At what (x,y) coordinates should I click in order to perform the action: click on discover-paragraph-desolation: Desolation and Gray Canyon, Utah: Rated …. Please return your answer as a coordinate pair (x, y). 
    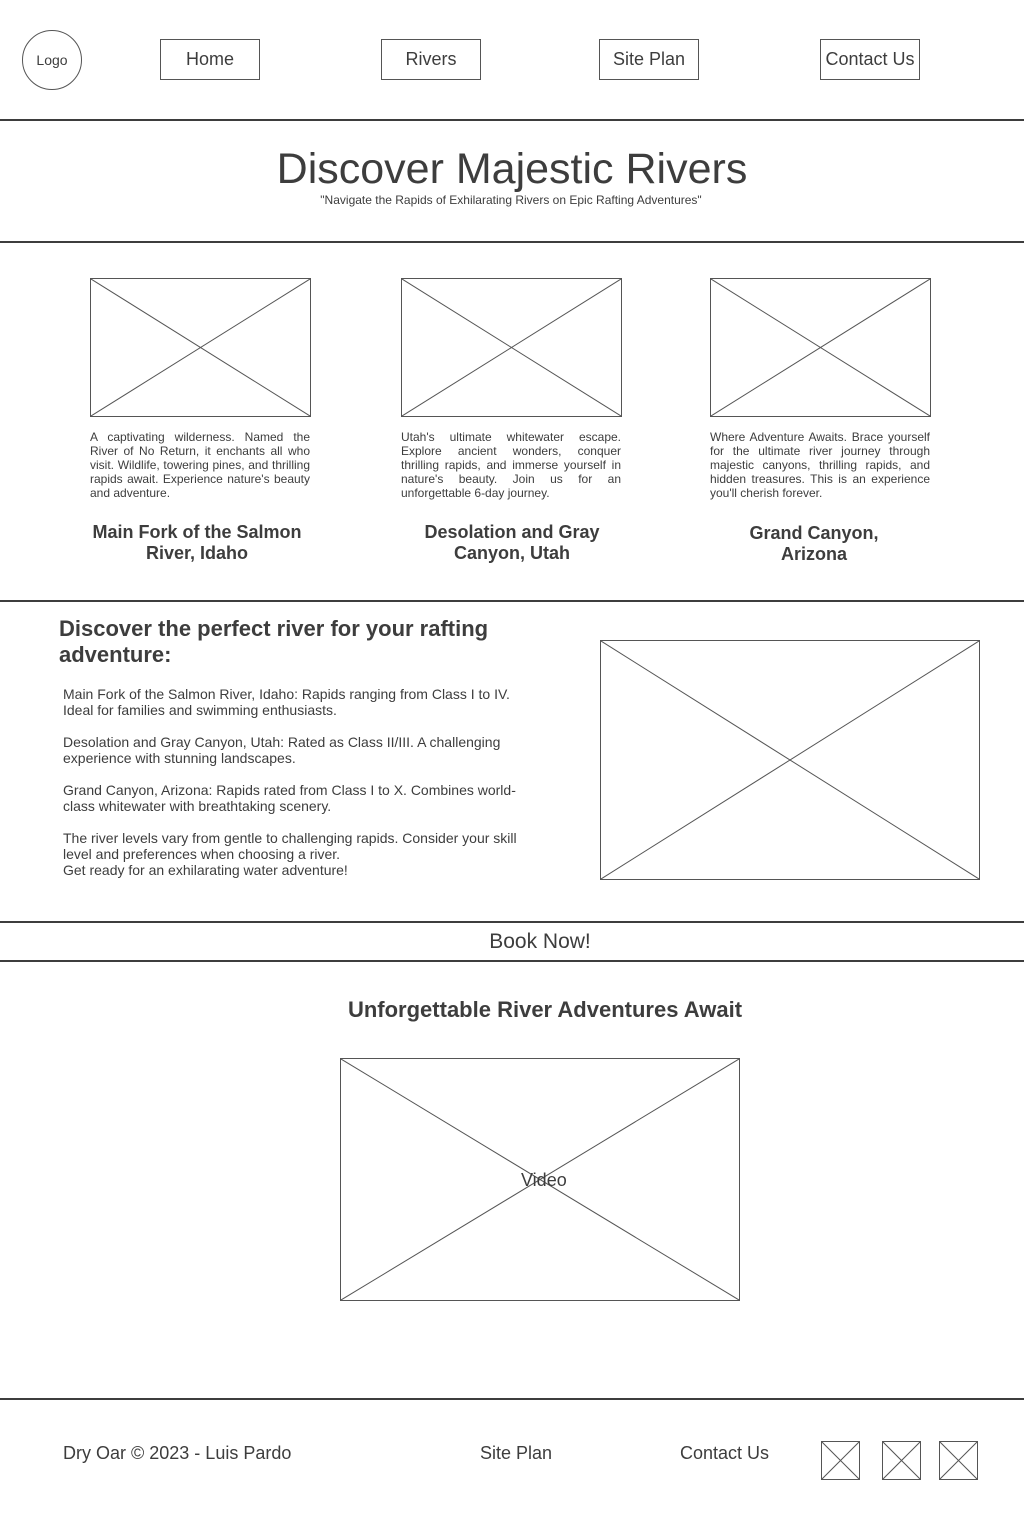
    Looking at the image, I should click on (282, 750).